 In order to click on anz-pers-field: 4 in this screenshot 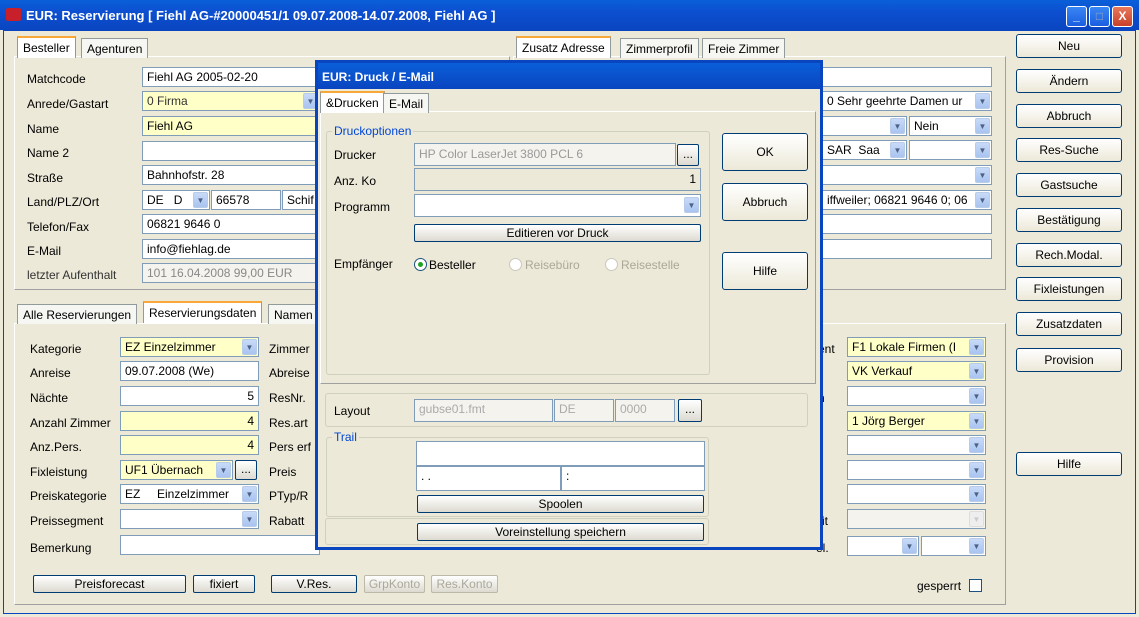, I will do `click(189, 445)`.